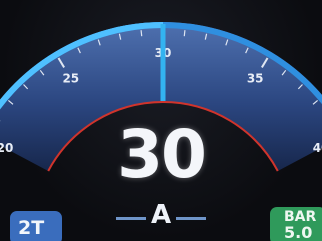 The image size is (322, 241). I want to click on gear-letter: A, so click(161, 215).